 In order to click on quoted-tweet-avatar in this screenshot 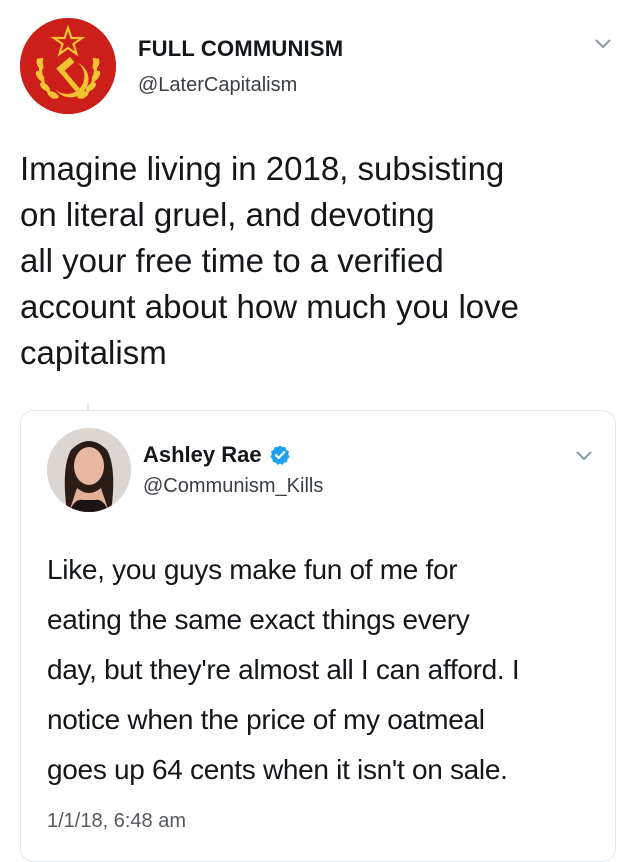, I will do `click(89, 470)`.